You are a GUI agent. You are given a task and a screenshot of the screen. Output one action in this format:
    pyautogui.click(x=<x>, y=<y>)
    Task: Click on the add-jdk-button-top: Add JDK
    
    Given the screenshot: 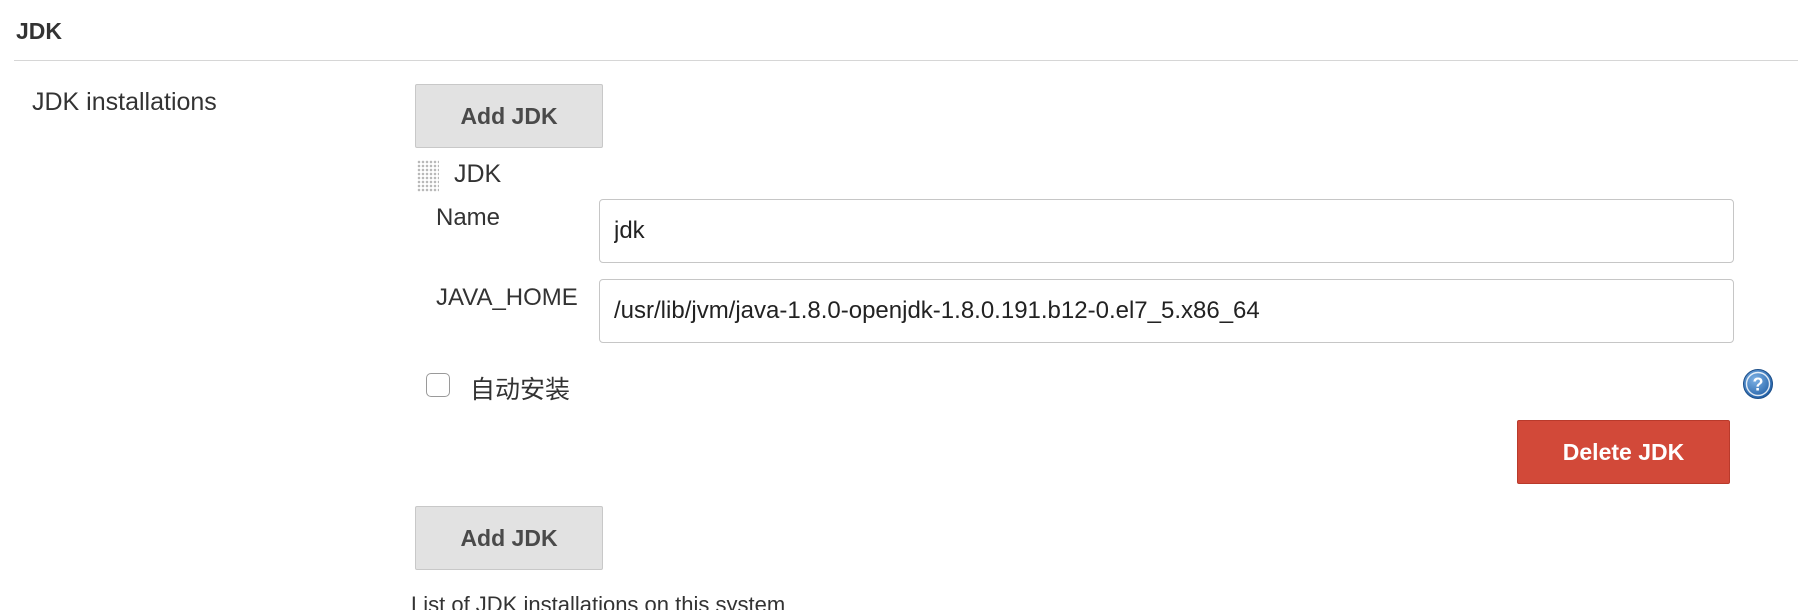 What is the action you would take?
    pyautogui.click(x=509, y=116)
    